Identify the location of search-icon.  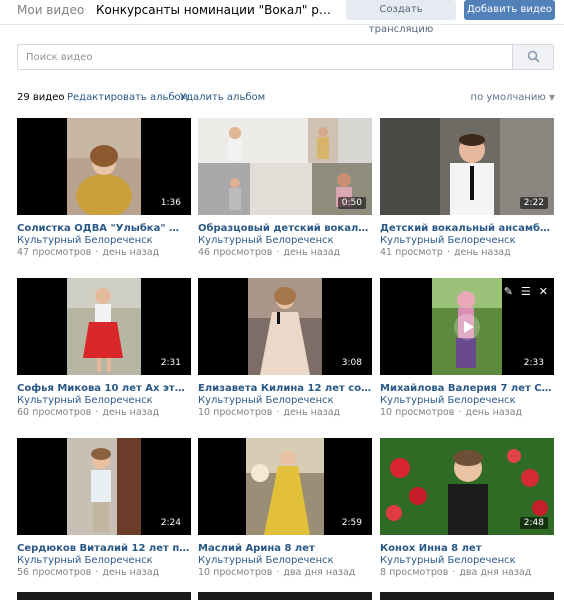
(533, 56).